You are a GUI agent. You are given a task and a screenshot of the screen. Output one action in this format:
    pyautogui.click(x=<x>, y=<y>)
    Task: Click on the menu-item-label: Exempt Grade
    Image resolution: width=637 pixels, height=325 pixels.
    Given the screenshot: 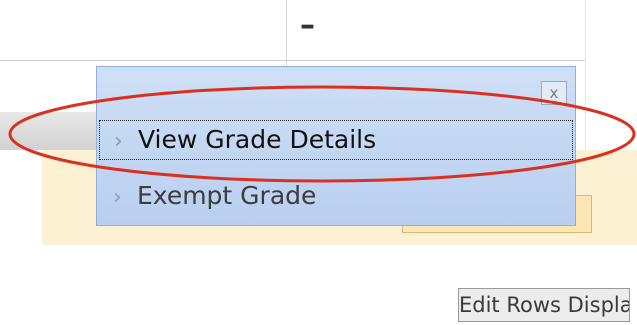 What is the action you would take?
    pyautogui.click(x=227, y=195)
    